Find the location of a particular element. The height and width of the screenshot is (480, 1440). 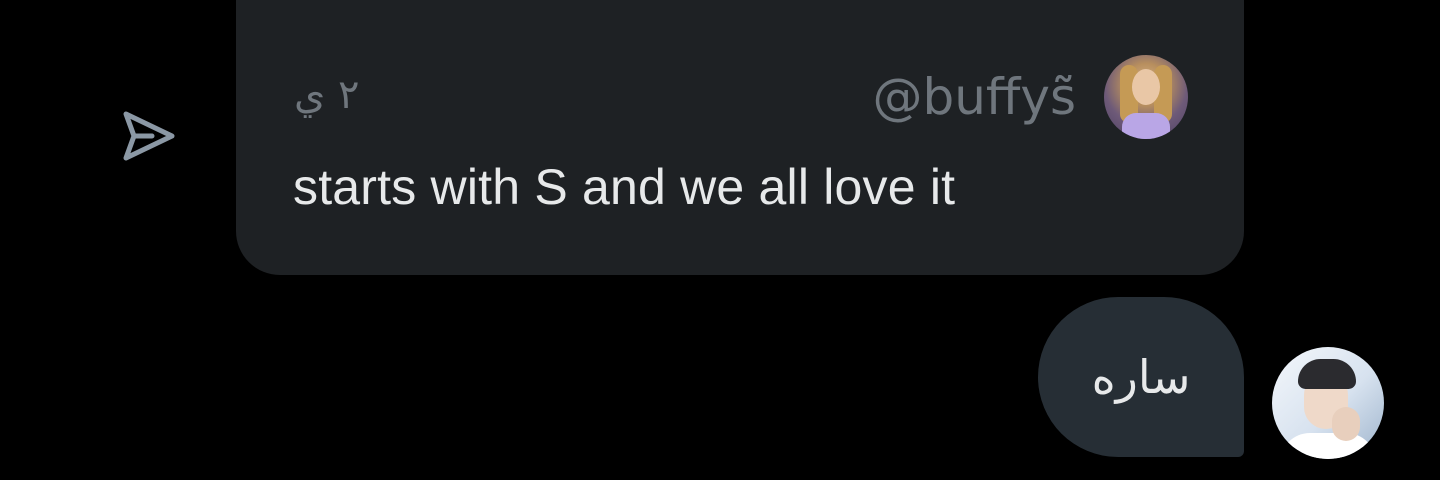

post-text: starts with S and we all love it is located at coordinates (624, 187).